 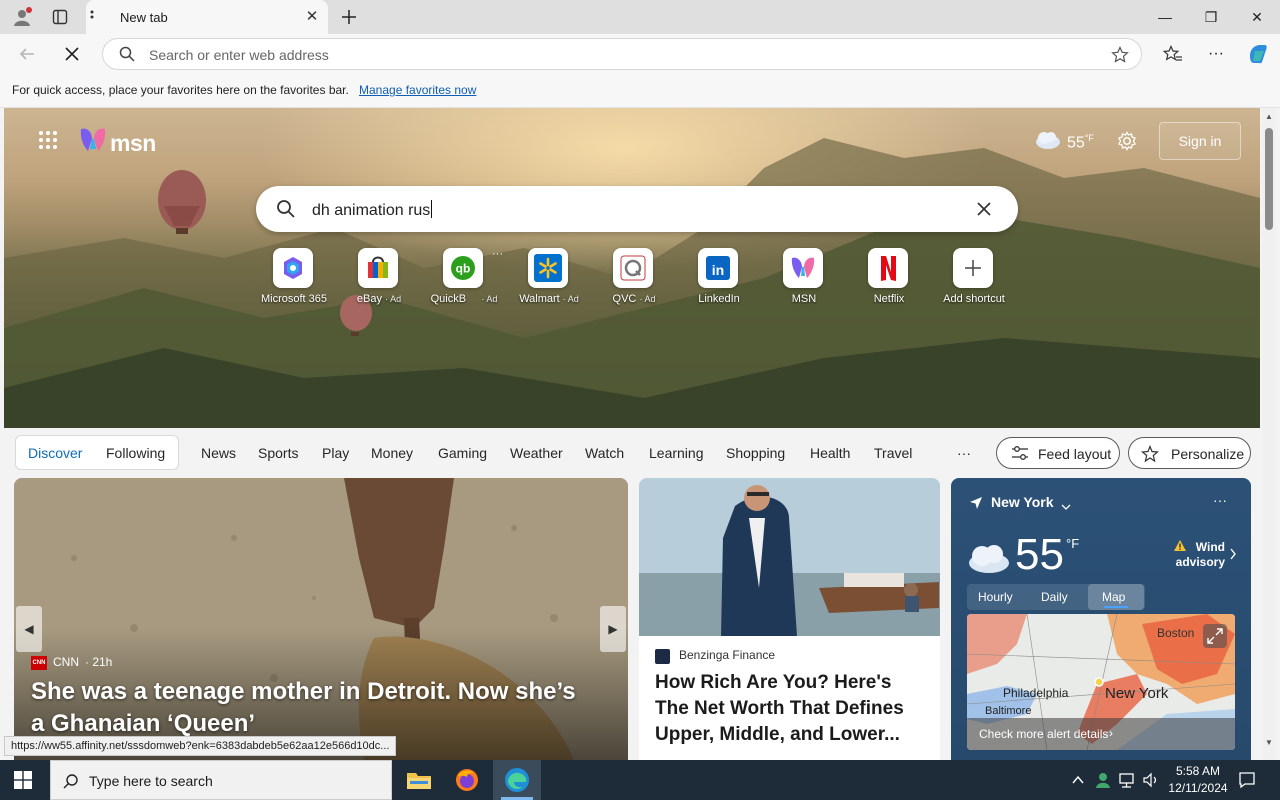 What do you see at coordinates (1101, 734) in the screenshot?
I see `check-alert-details-link: Check more alert details ›` at bounding box center [1101, 734].